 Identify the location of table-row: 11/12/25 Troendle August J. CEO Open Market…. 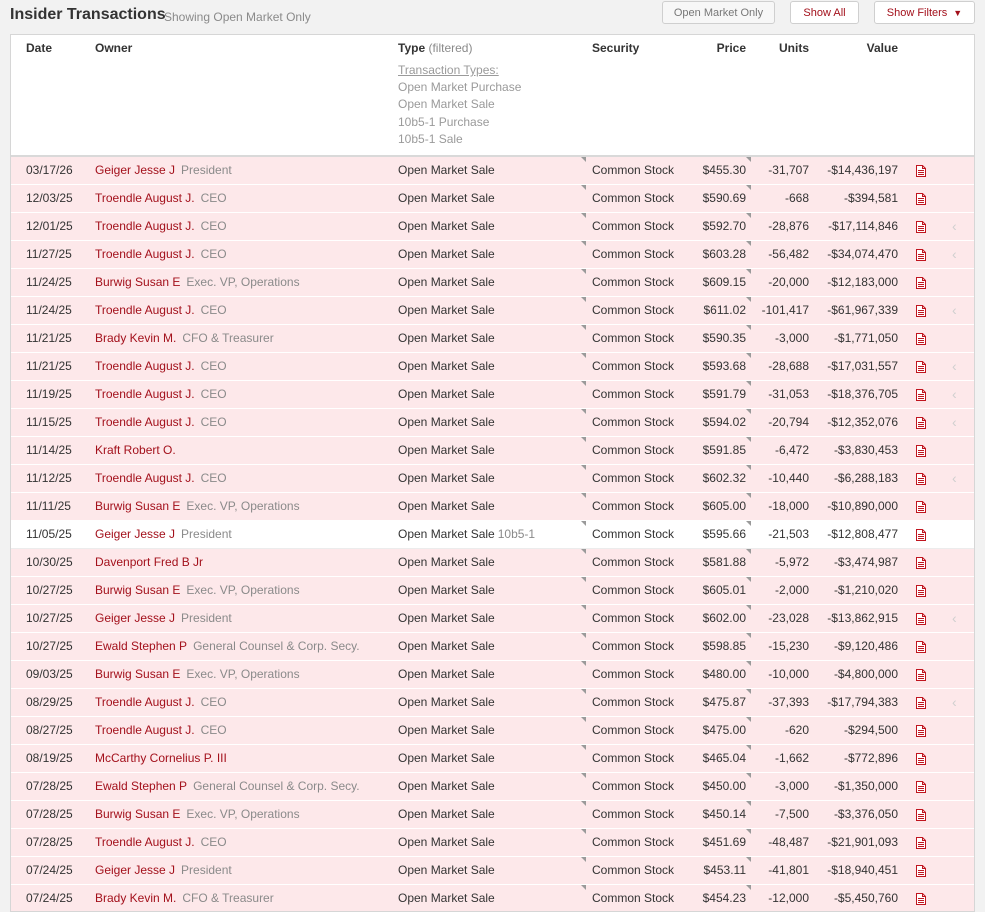
(492, 479).